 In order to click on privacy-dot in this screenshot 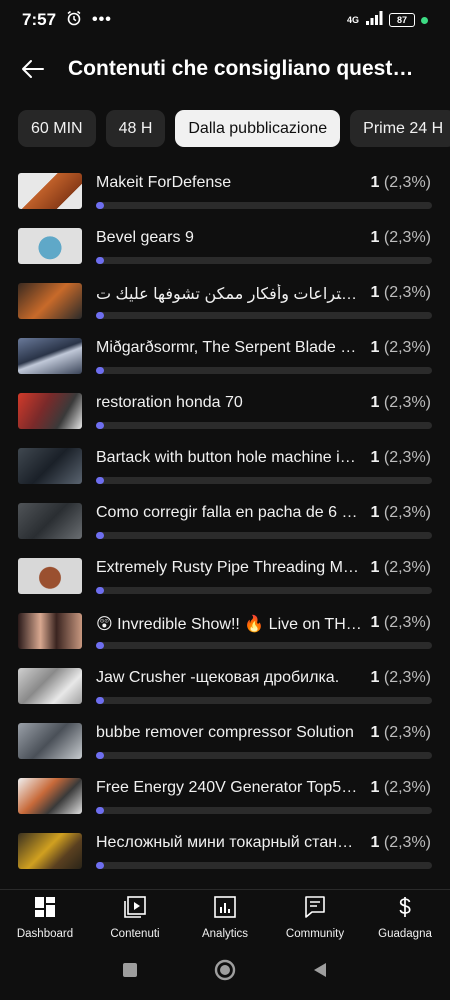, I will do `click(424, 20)`.